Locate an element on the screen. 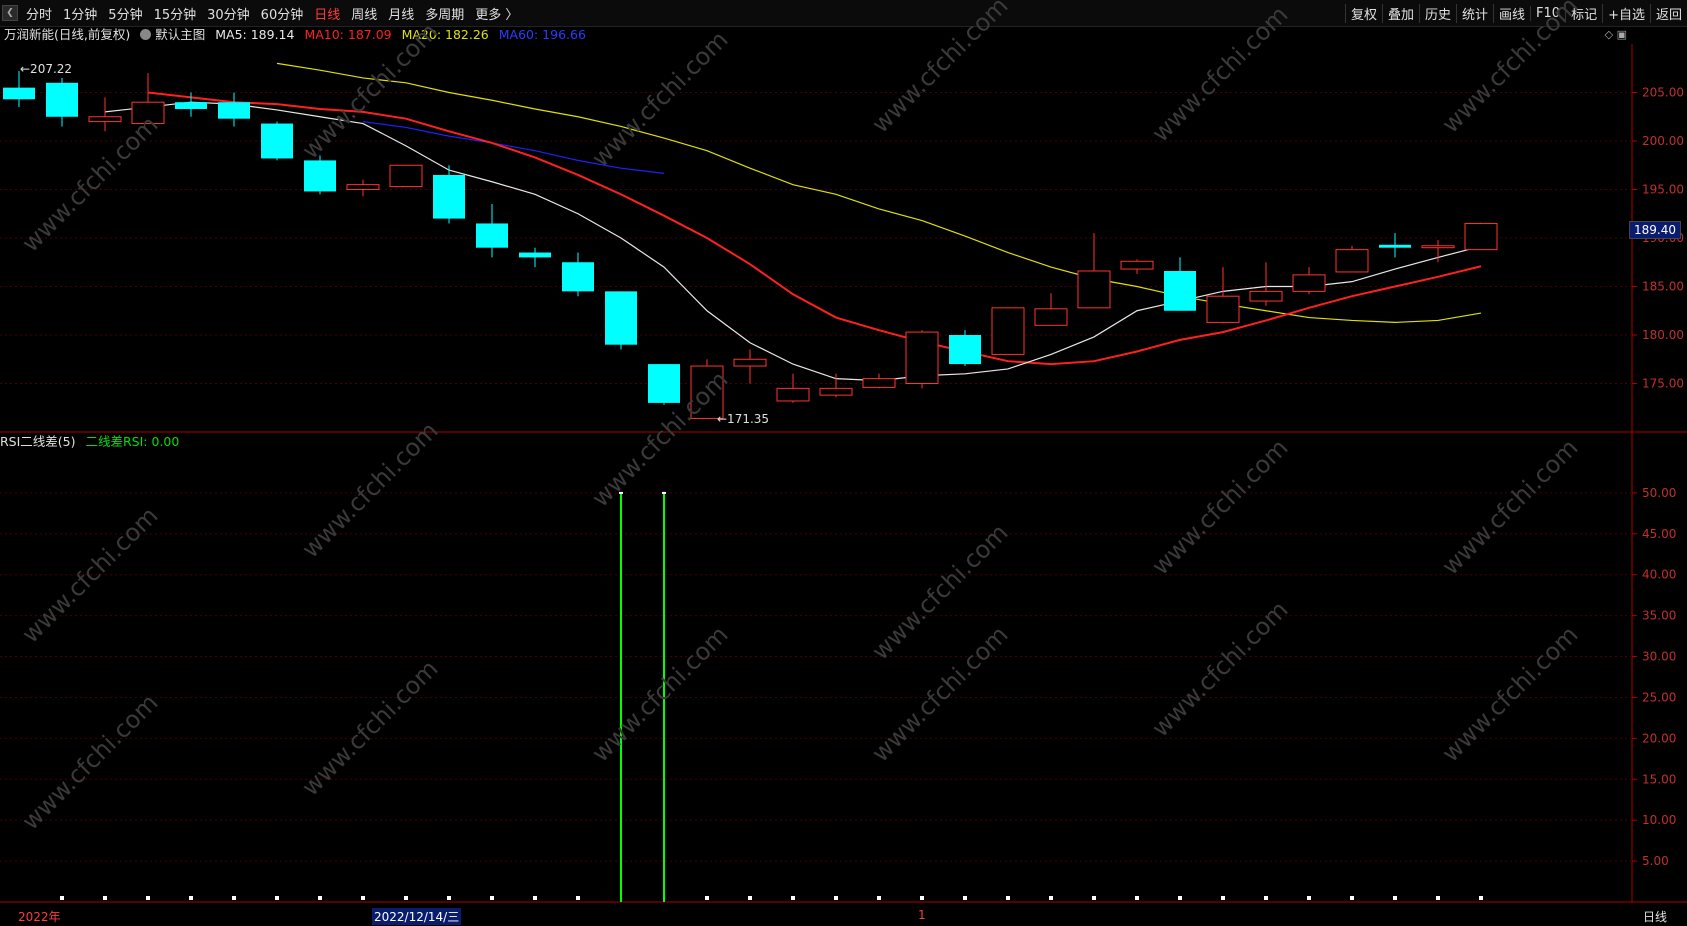 The height and width of the screenshot is (926, 1687). indicator-tick-label: 35.00 is located at coordinates (1659, 616).